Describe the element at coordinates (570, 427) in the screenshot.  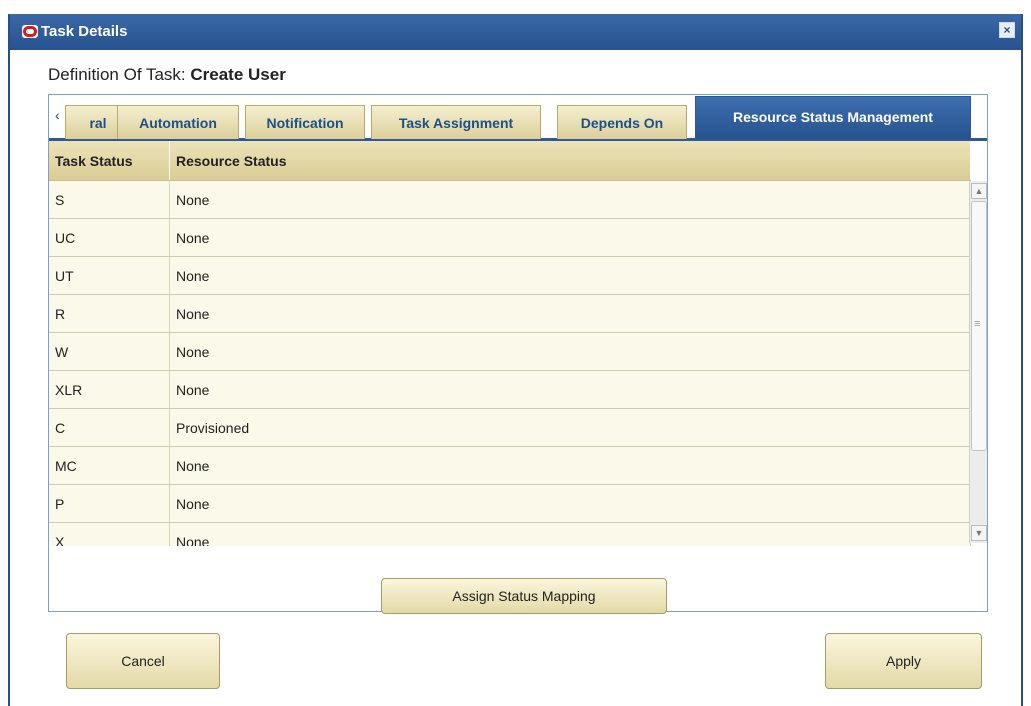
I see `resource-status-cell: Provisioned` at that location.